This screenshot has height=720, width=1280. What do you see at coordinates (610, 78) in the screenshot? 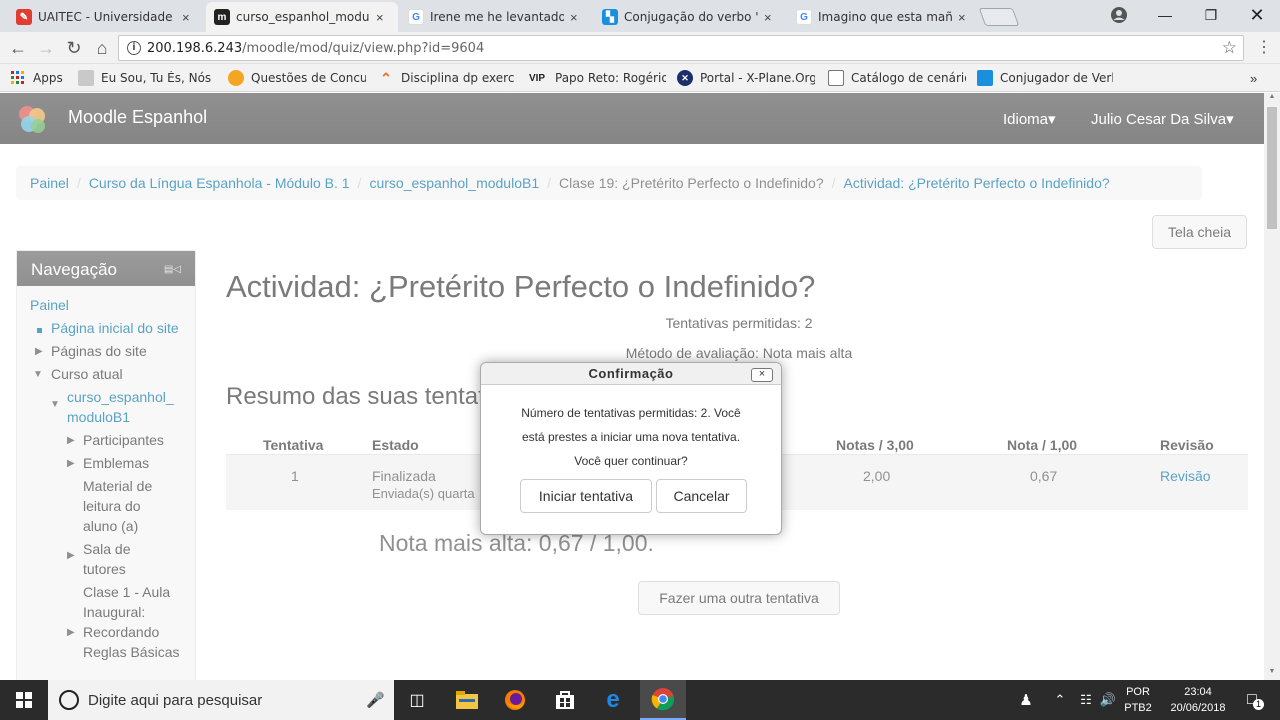
I see `bookmark-label: Papo Reto: Rogério F` at bounding box center [610, 78].